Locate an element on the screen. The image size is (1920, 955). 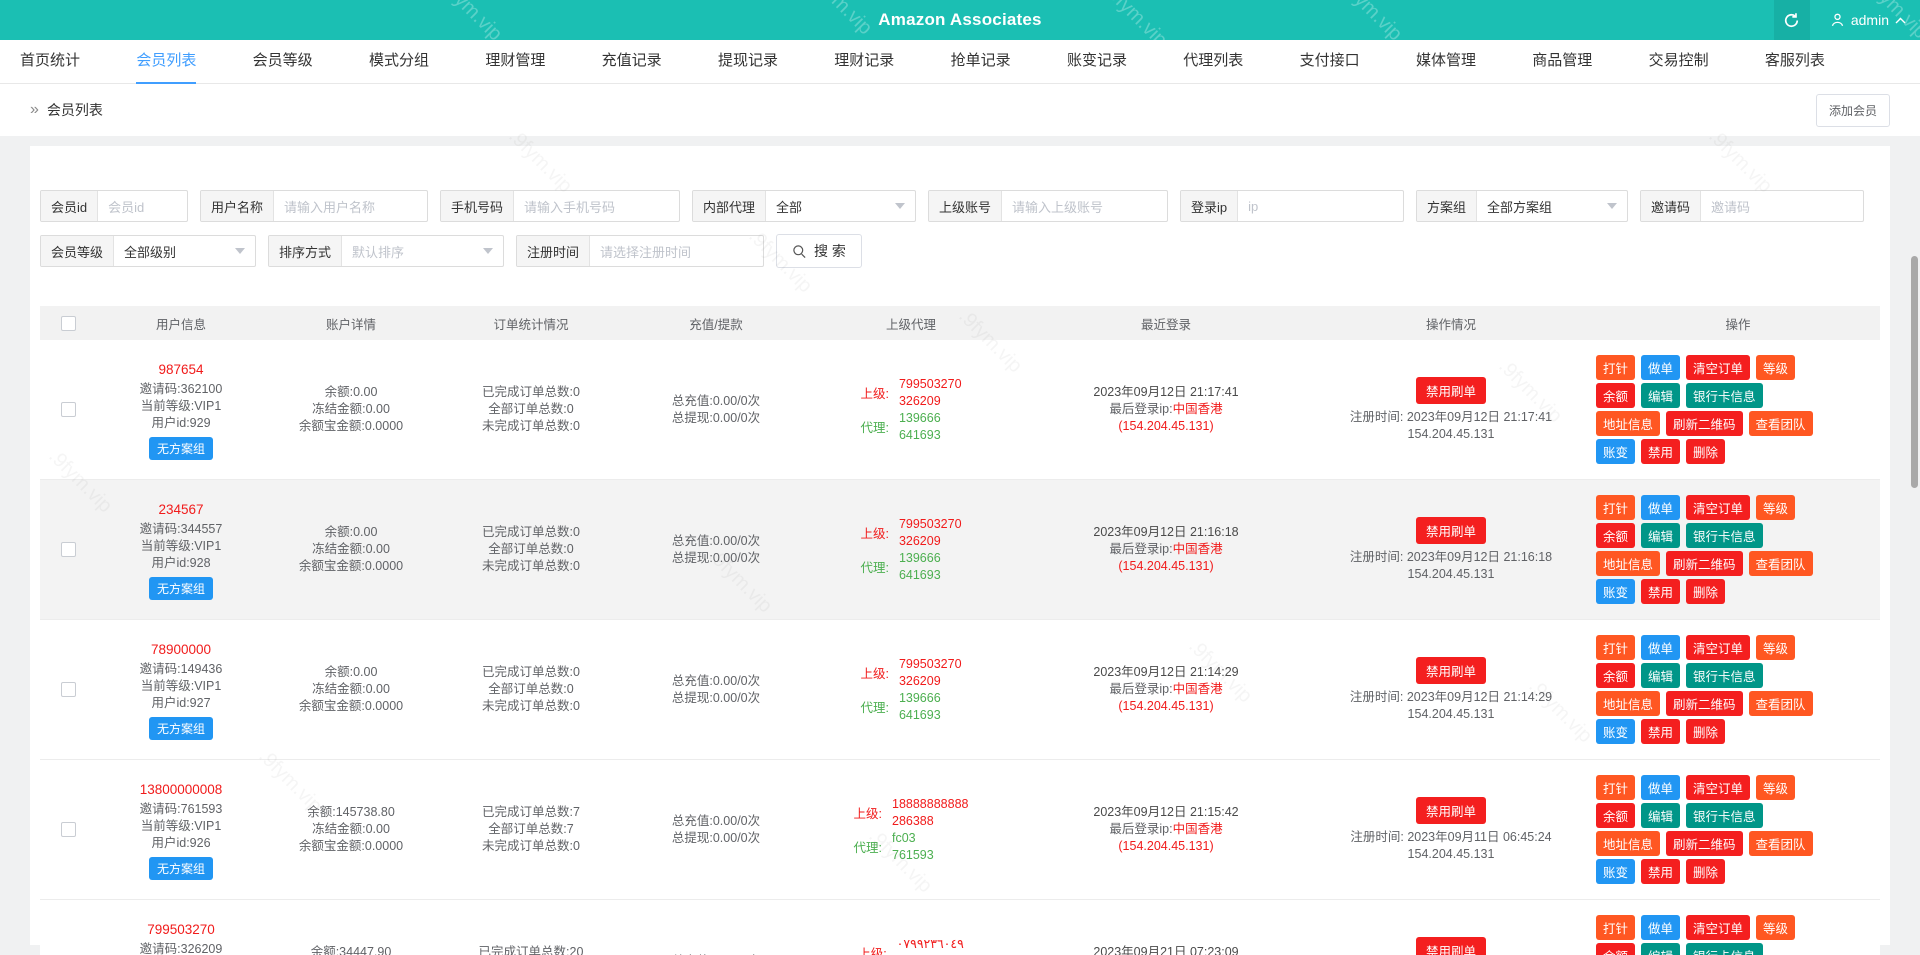
username-link: 234567 is located at coordinates (181, 509).